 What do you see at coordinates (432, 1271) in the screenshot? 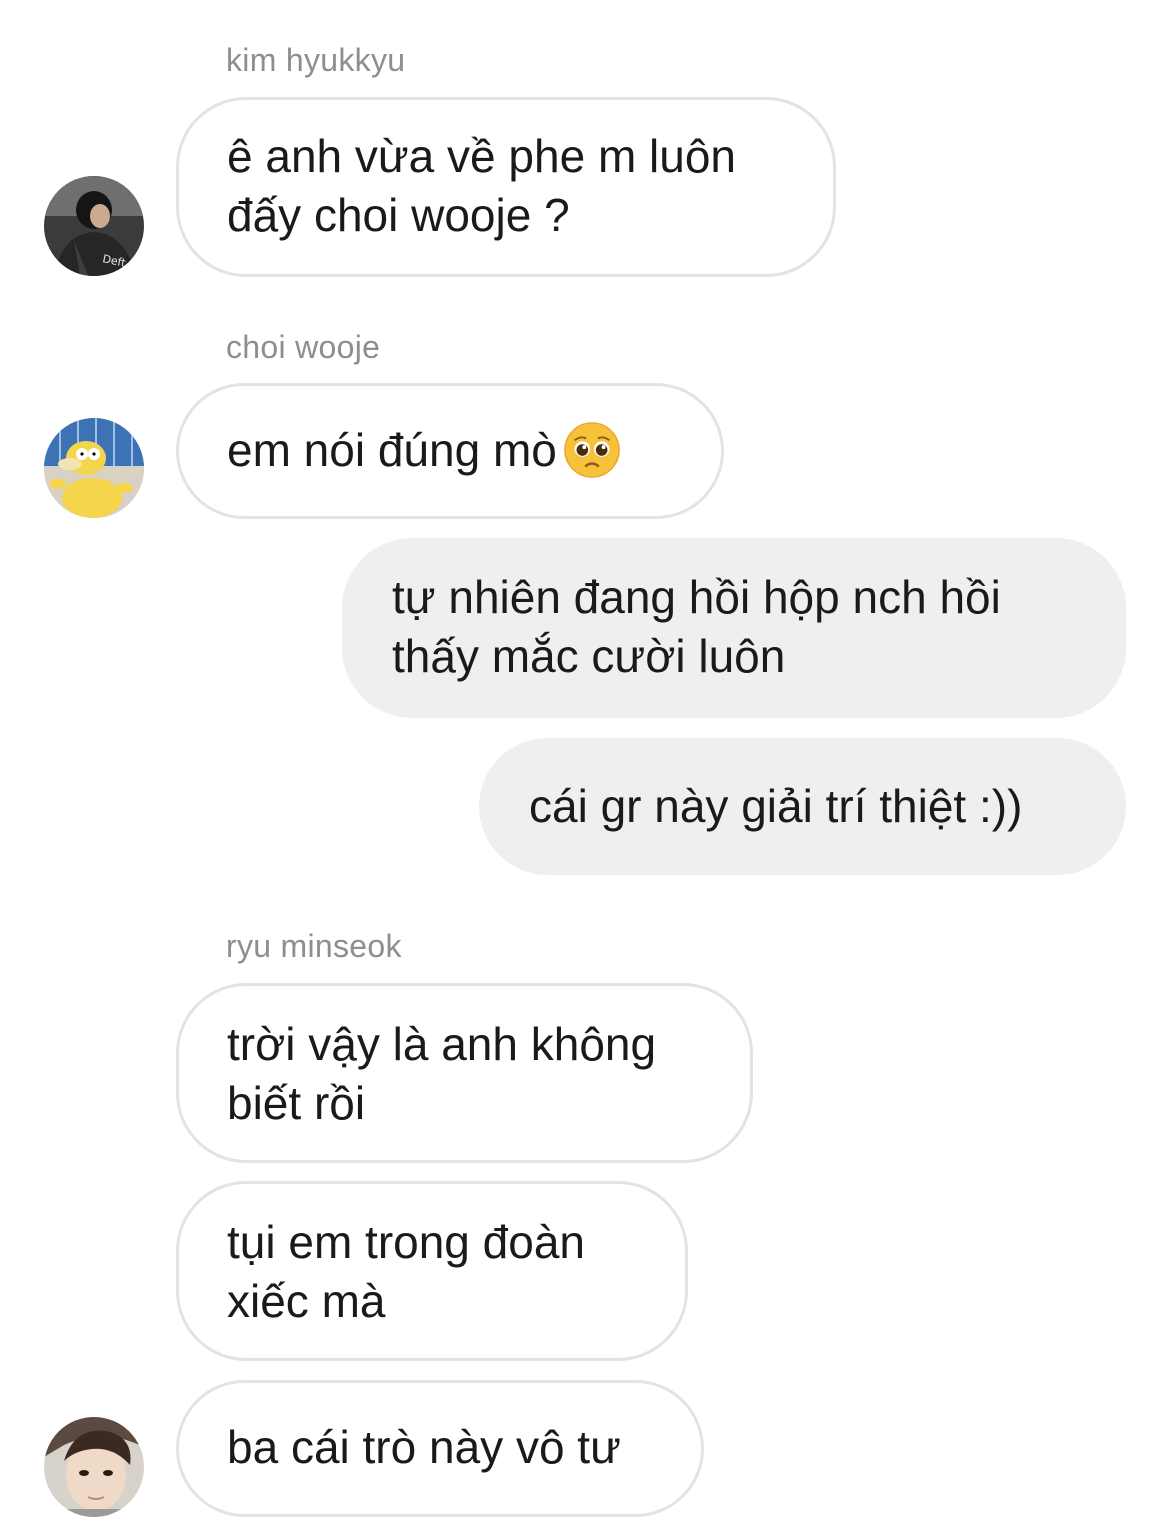
I see `message-bubble: tụi em trong đoàn xiếc mà` at bounding box center [432, 1271].